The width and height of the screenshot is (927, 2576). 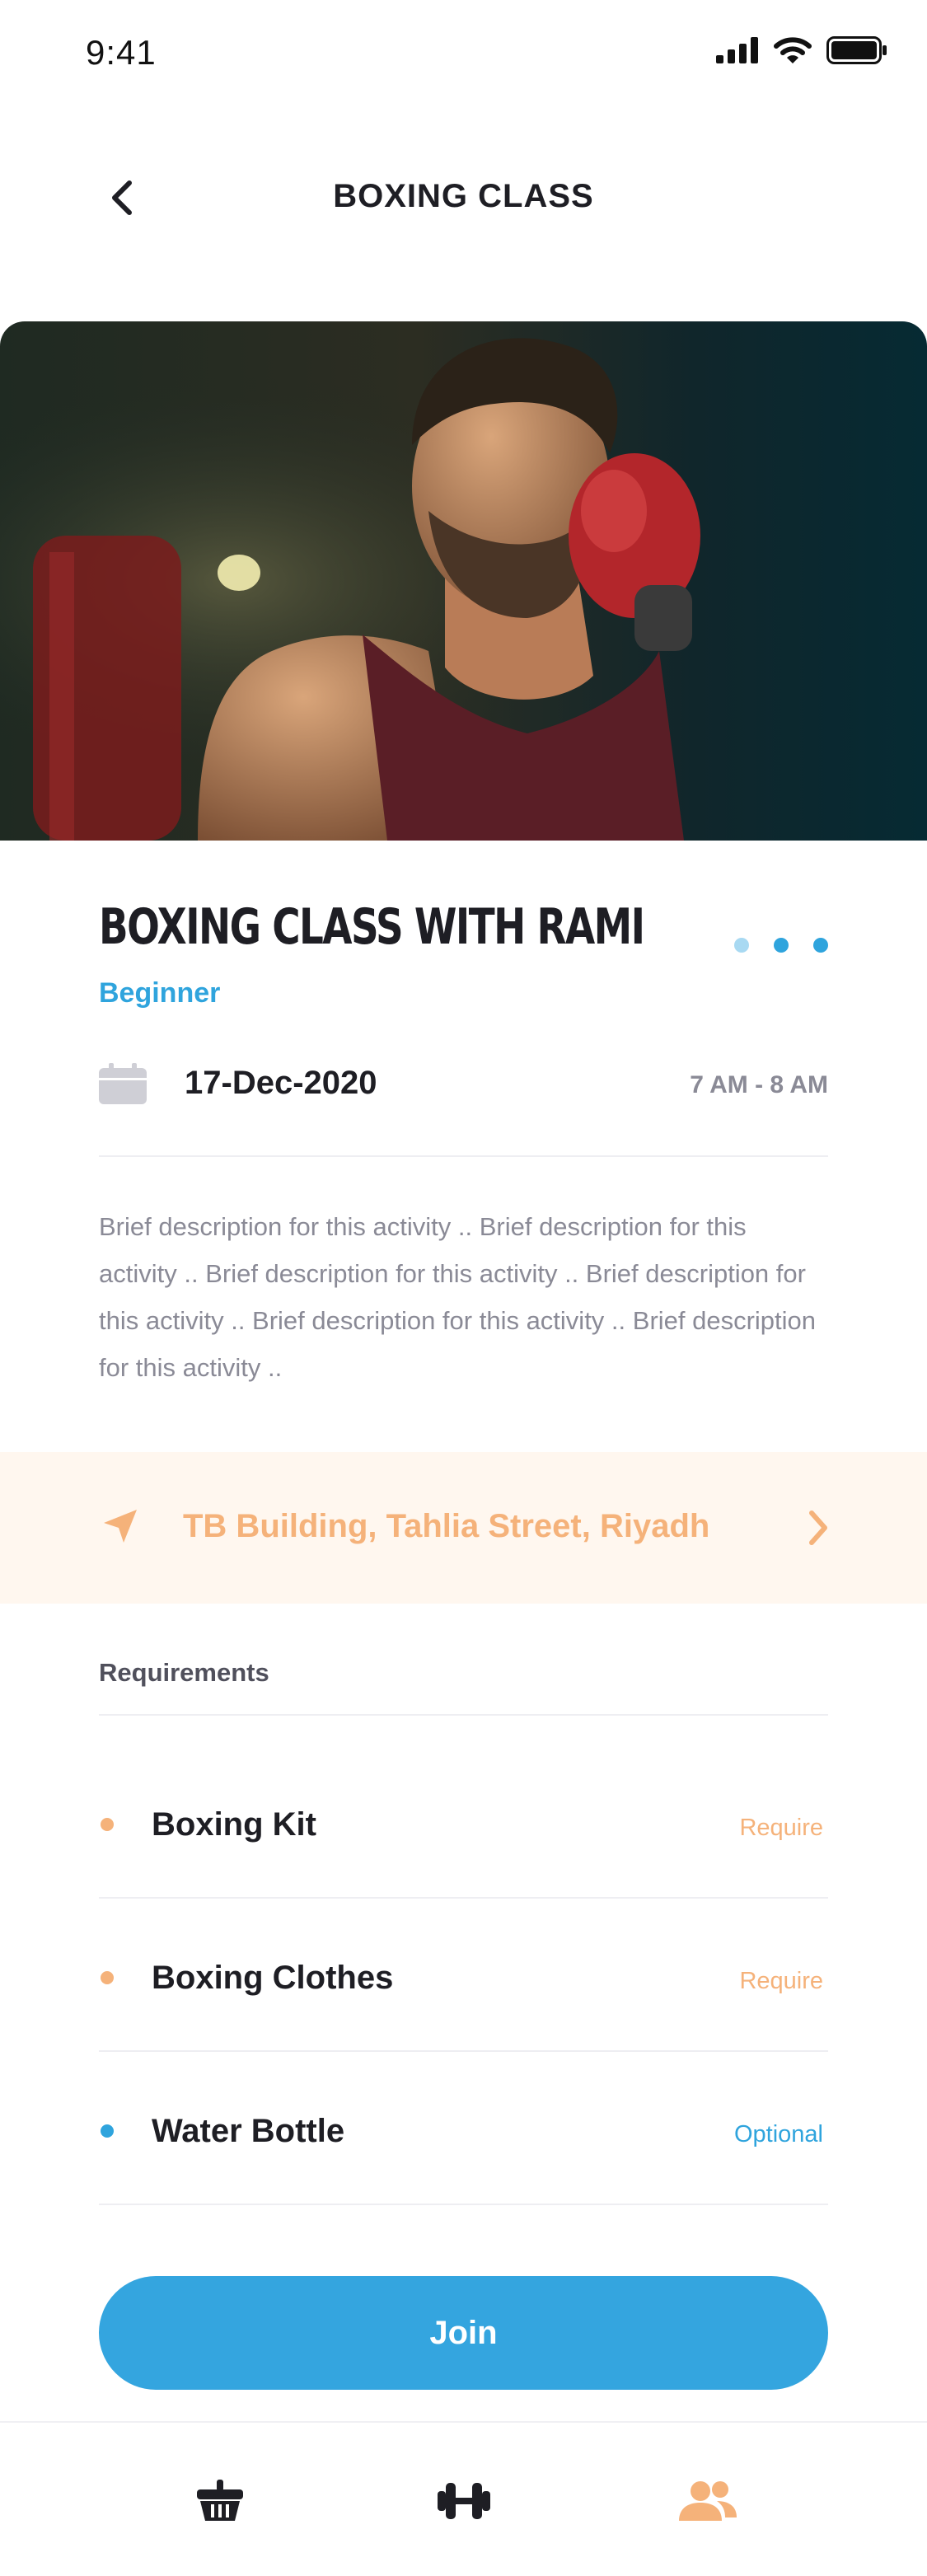 I want to click on requirement-tag: Optional, so click(x=778, y=2134).